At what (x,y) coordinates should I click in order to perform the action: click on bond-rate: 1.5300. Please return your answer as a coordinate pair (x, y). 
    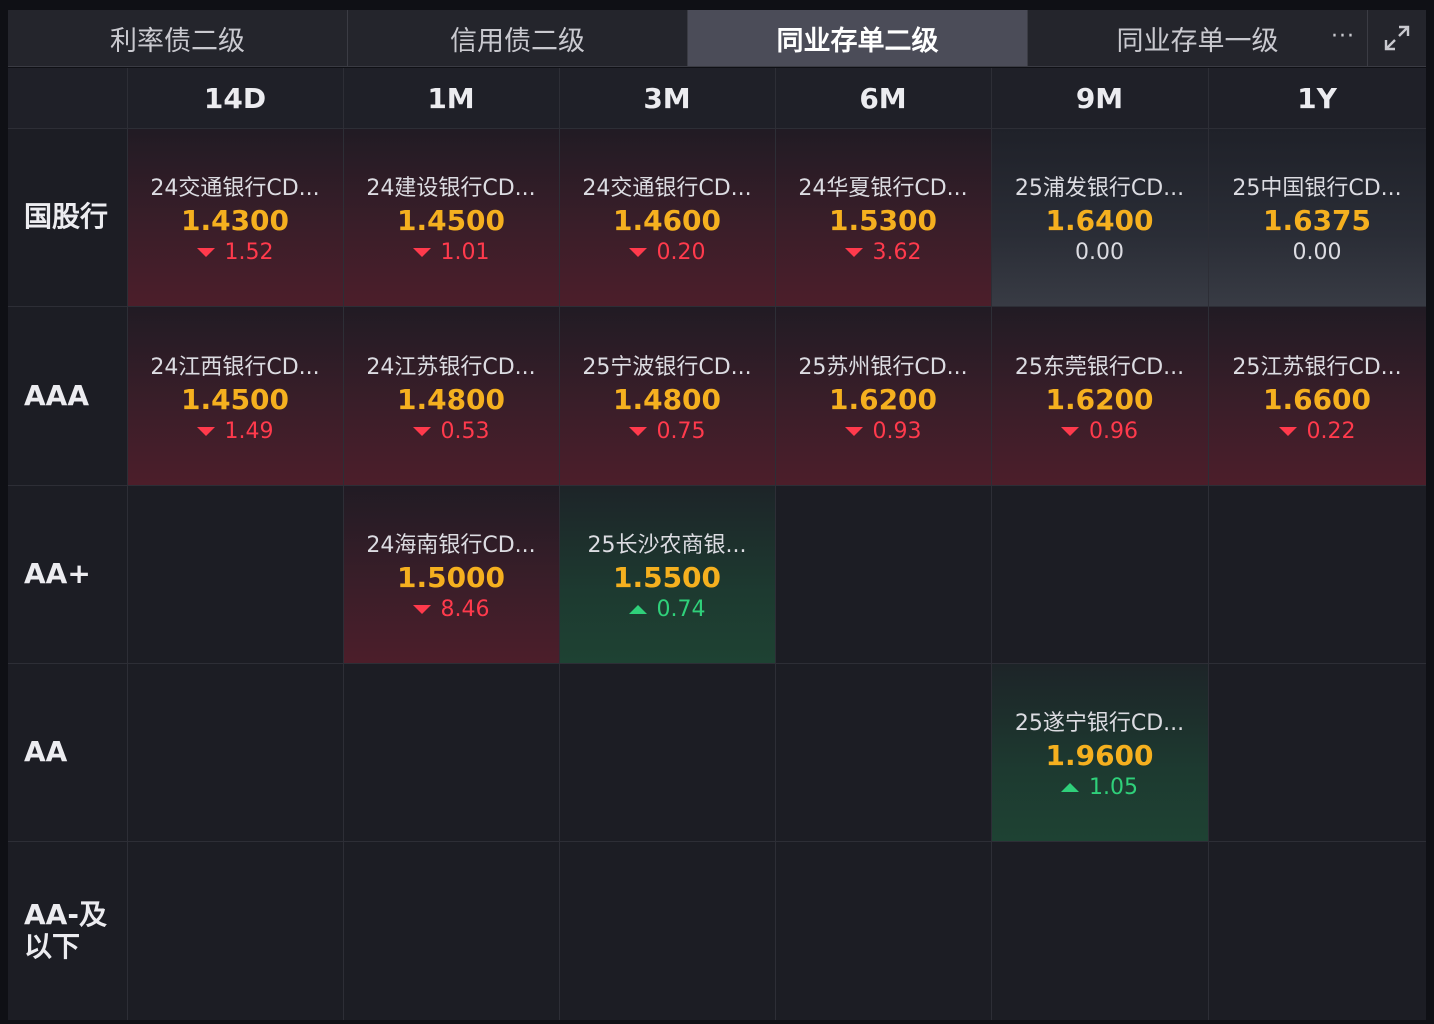
    Looking at the image, I should click on (883, 220).